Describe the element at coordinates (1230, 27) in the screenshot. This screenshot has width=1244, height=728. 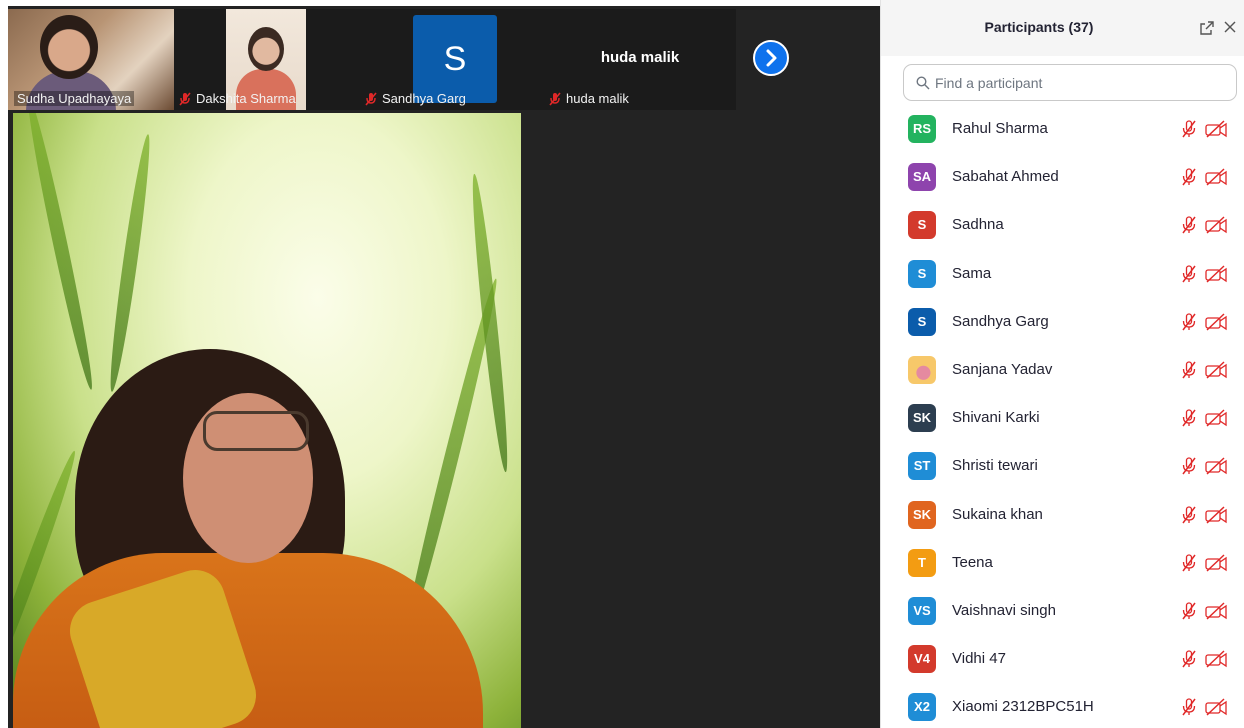
I see `close-icon` at that location.